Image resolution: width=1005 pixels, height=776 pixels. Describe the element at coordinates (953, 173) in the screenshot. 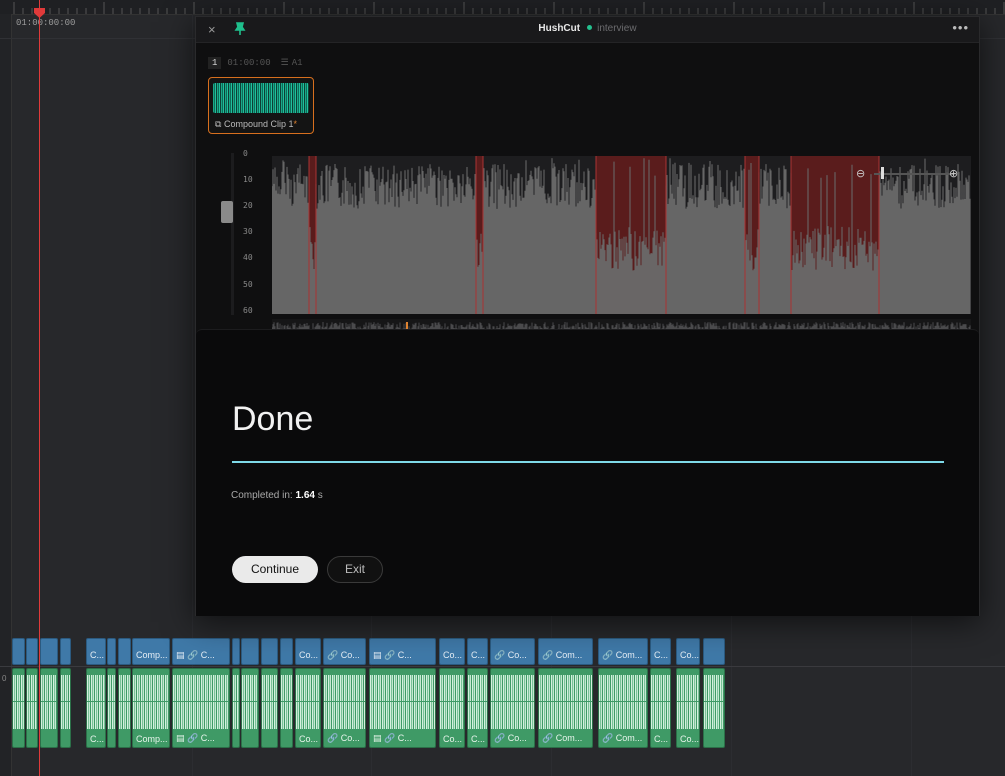

I see `zoom-in-icon: ⊕` at that location.